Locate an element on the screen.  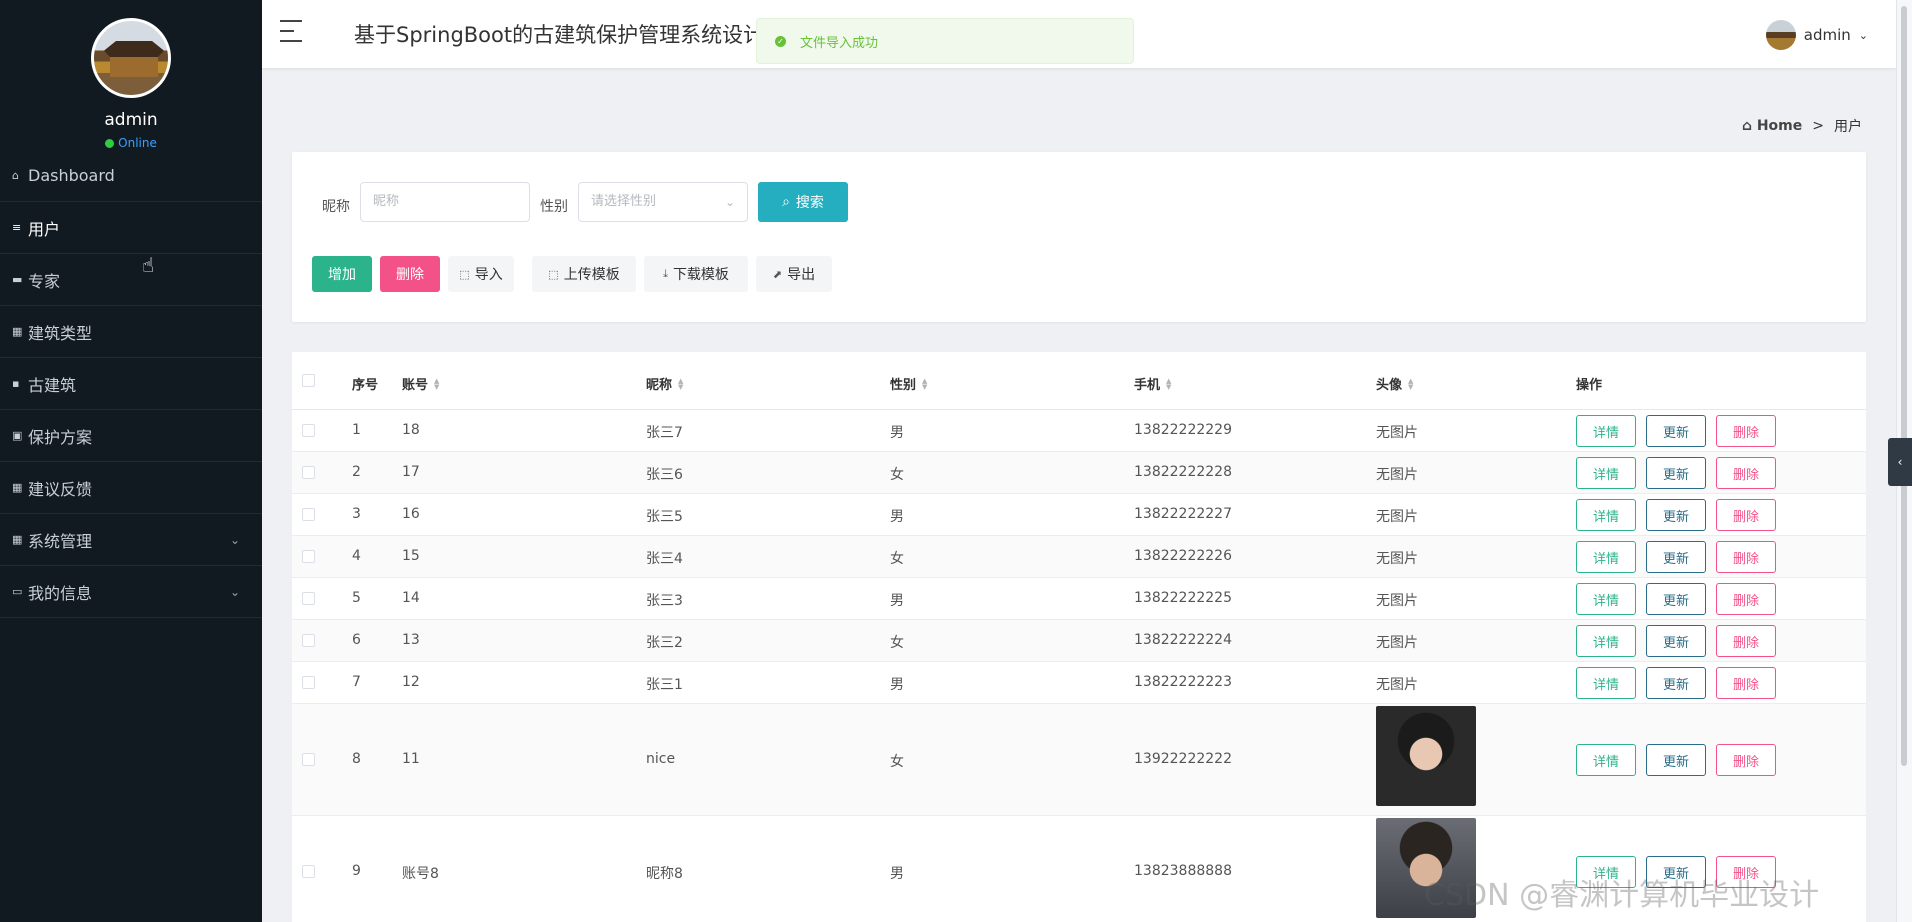
breadcrumb-home: ⌂ Home is located at coordinates (1772, 126).